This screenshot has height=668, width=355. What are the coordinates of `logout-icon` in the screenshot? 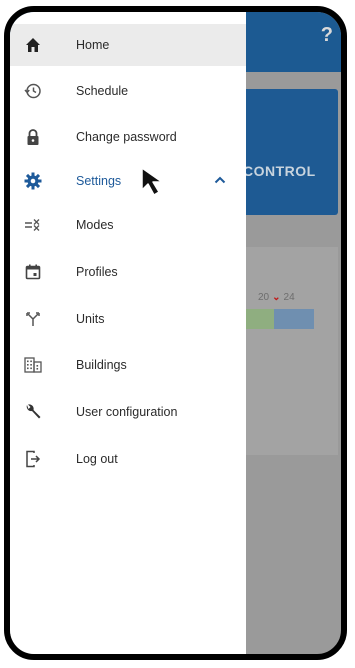 It's located at (33, 459).